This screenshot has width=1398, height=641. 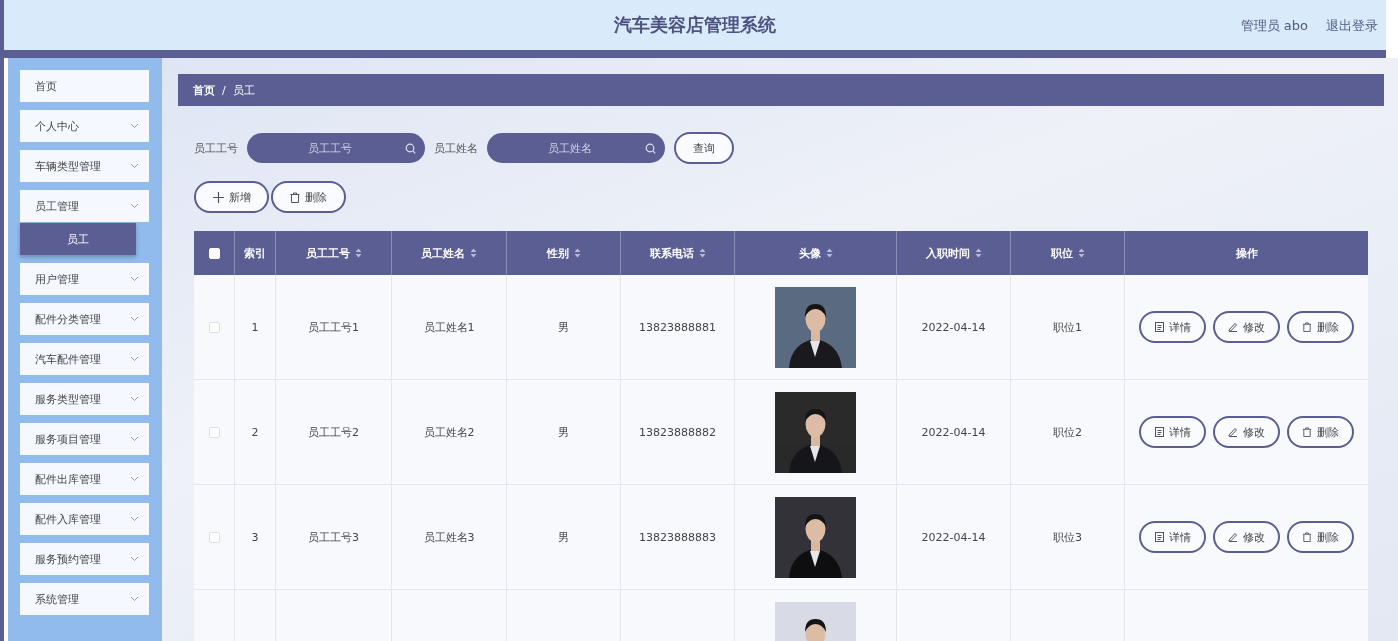 What do you see at coordinates (333, 327) in the screenshot?
I see `table-cell: 员工工号1` at bounding box center [333, 327].